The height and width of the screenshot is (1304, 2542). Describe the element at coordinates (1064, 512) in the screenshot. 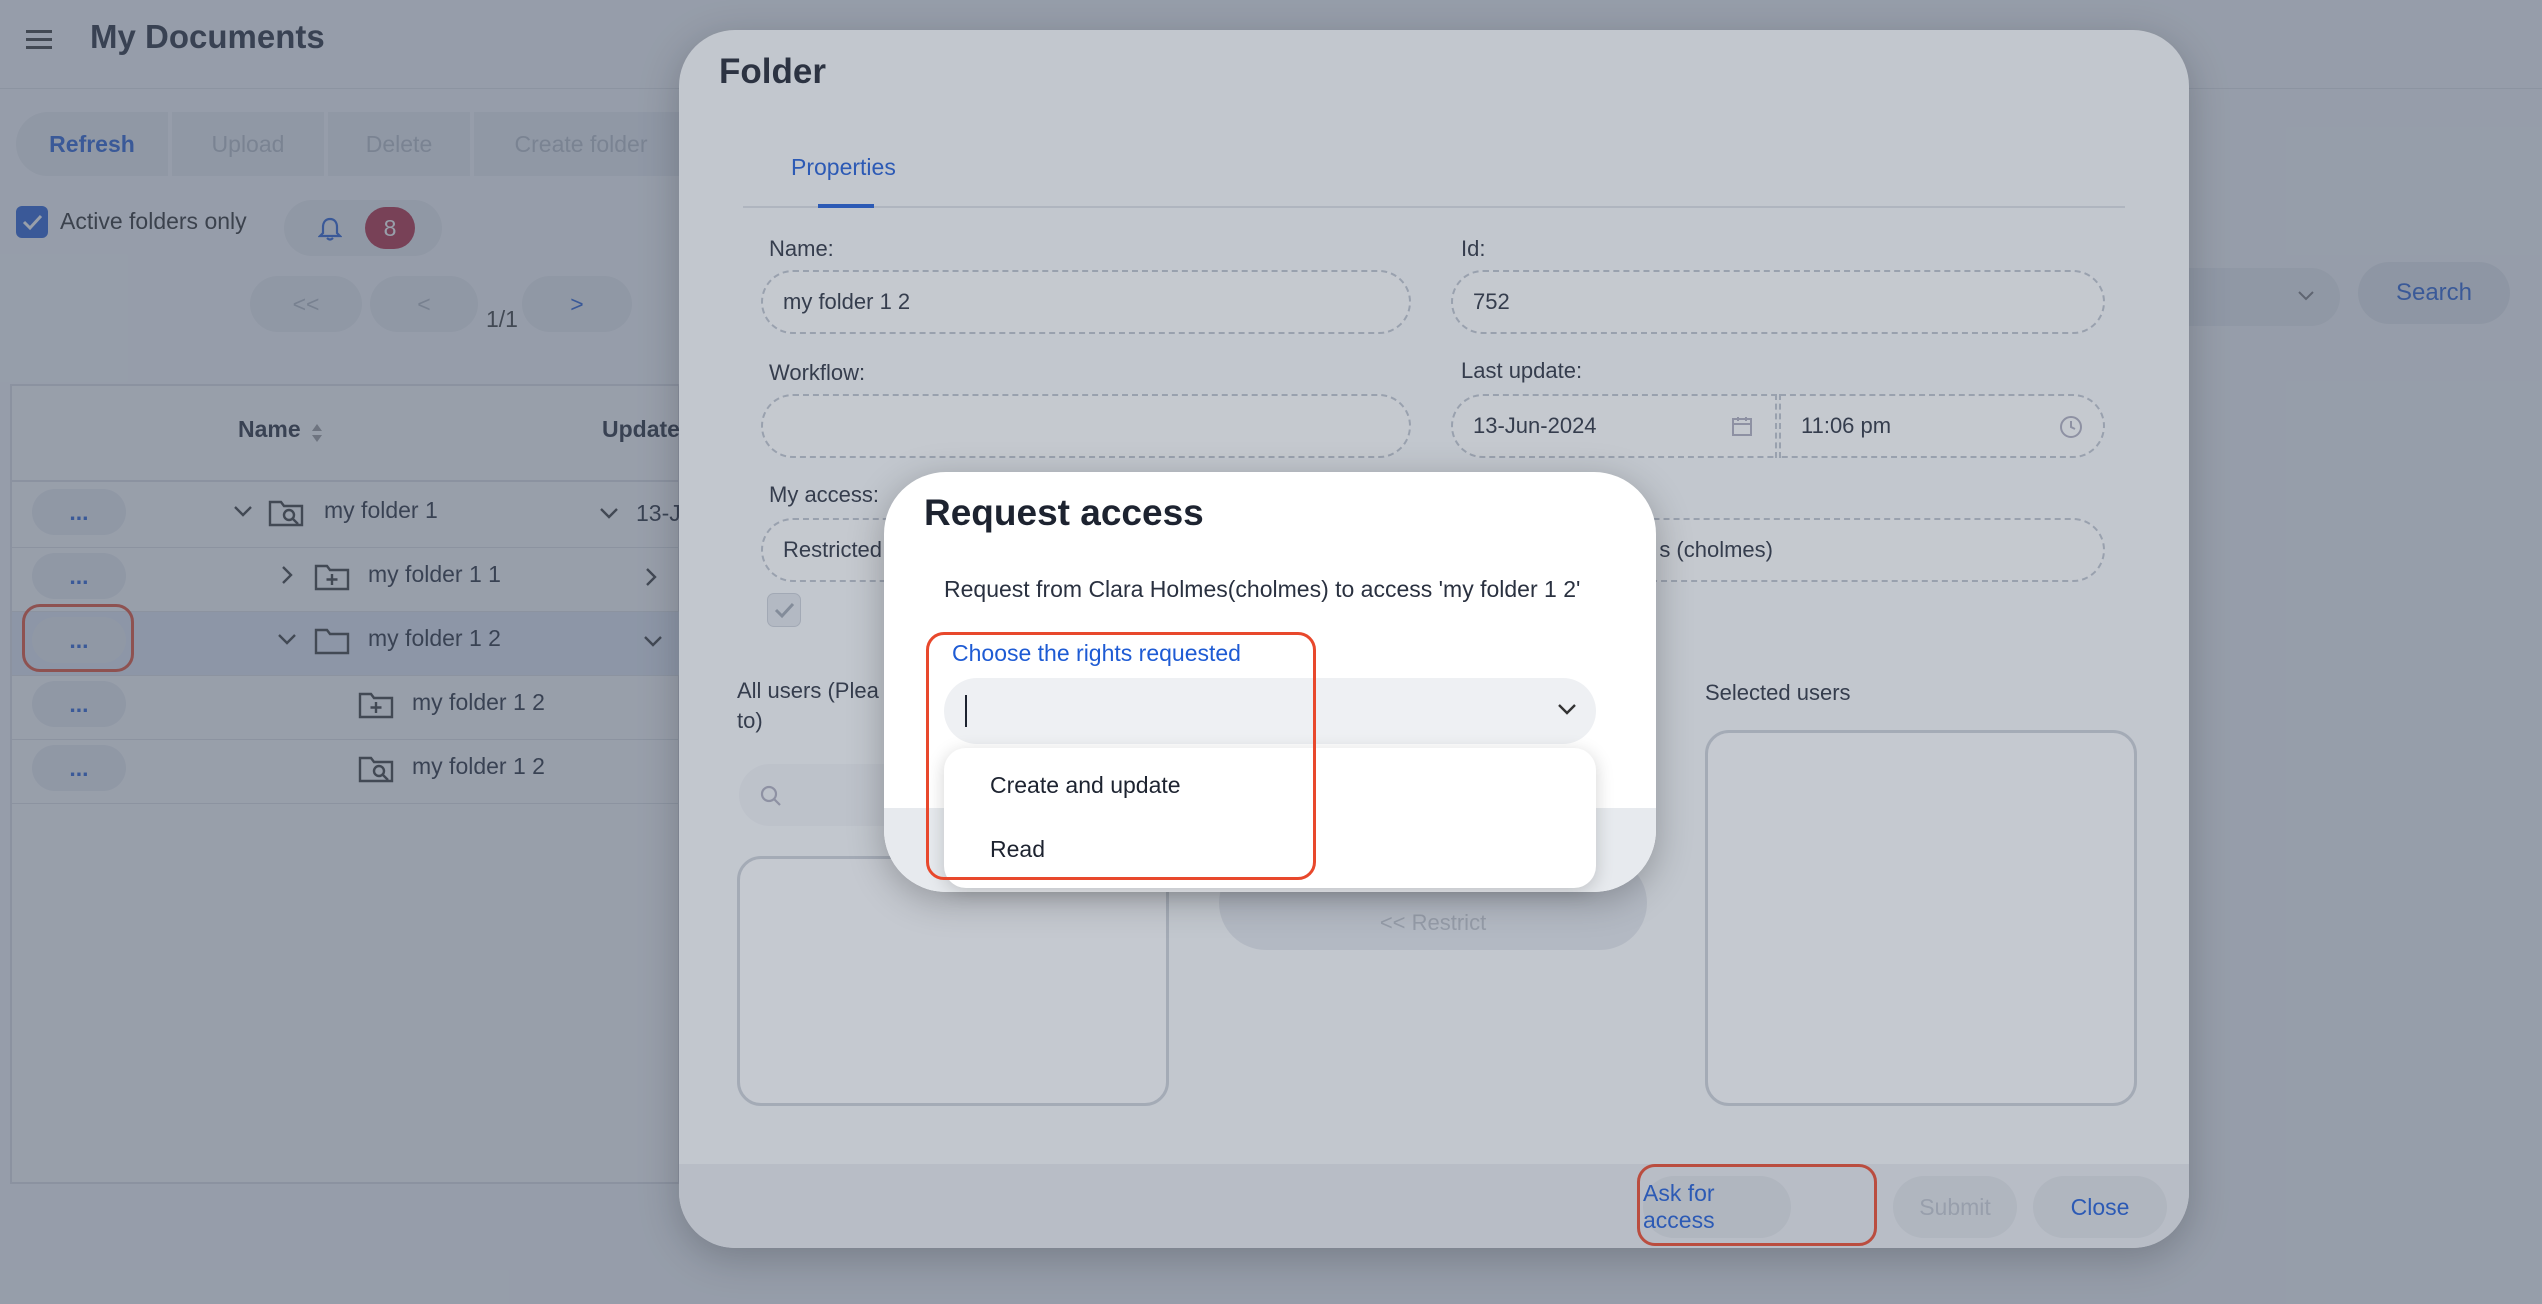

I see `dialog-title: Request access` at that location.